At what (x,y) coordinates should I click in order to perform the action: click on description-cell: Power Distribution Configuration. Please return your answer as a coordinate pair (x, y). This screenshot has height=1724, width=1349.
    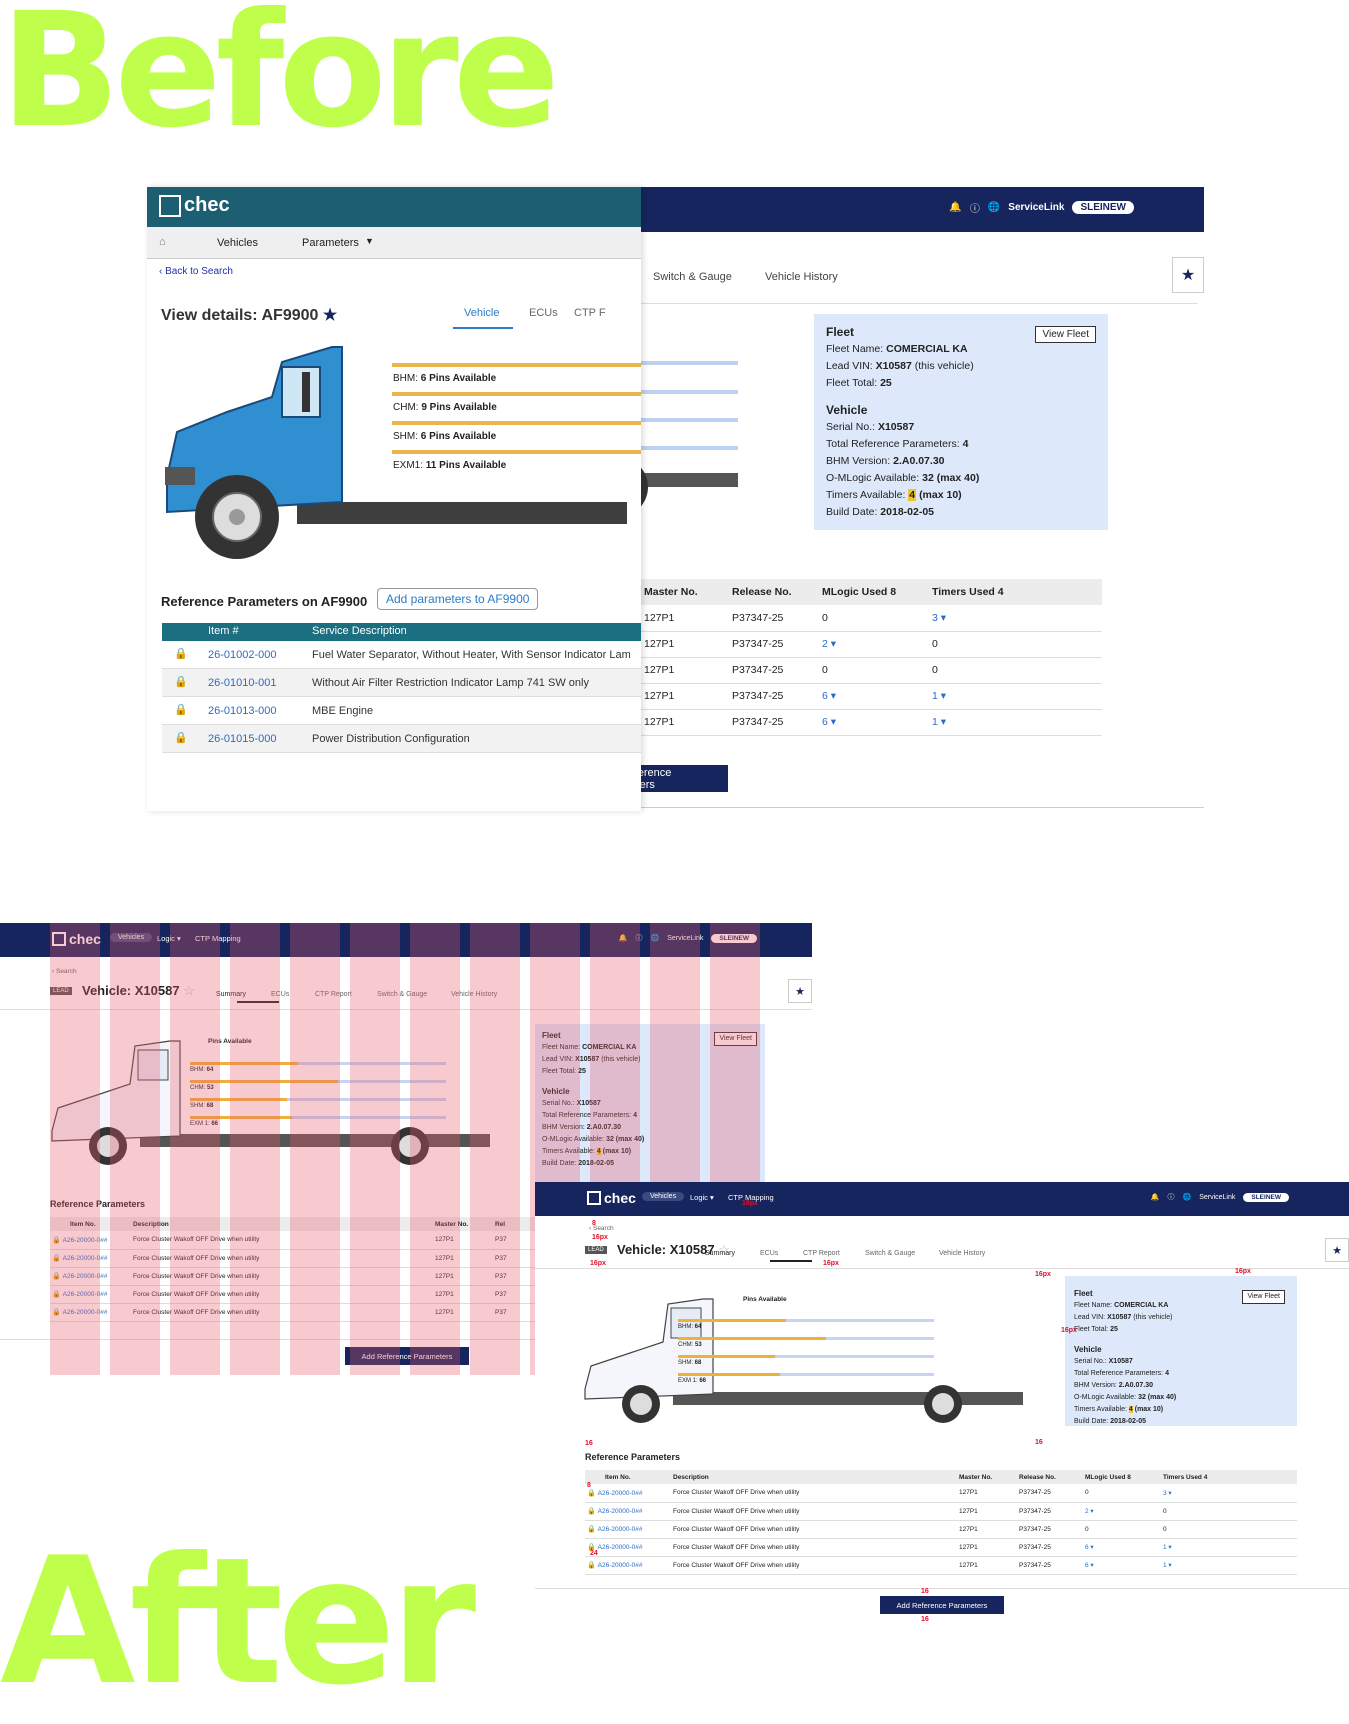
    Looking at the image, I should click on (391, 739).